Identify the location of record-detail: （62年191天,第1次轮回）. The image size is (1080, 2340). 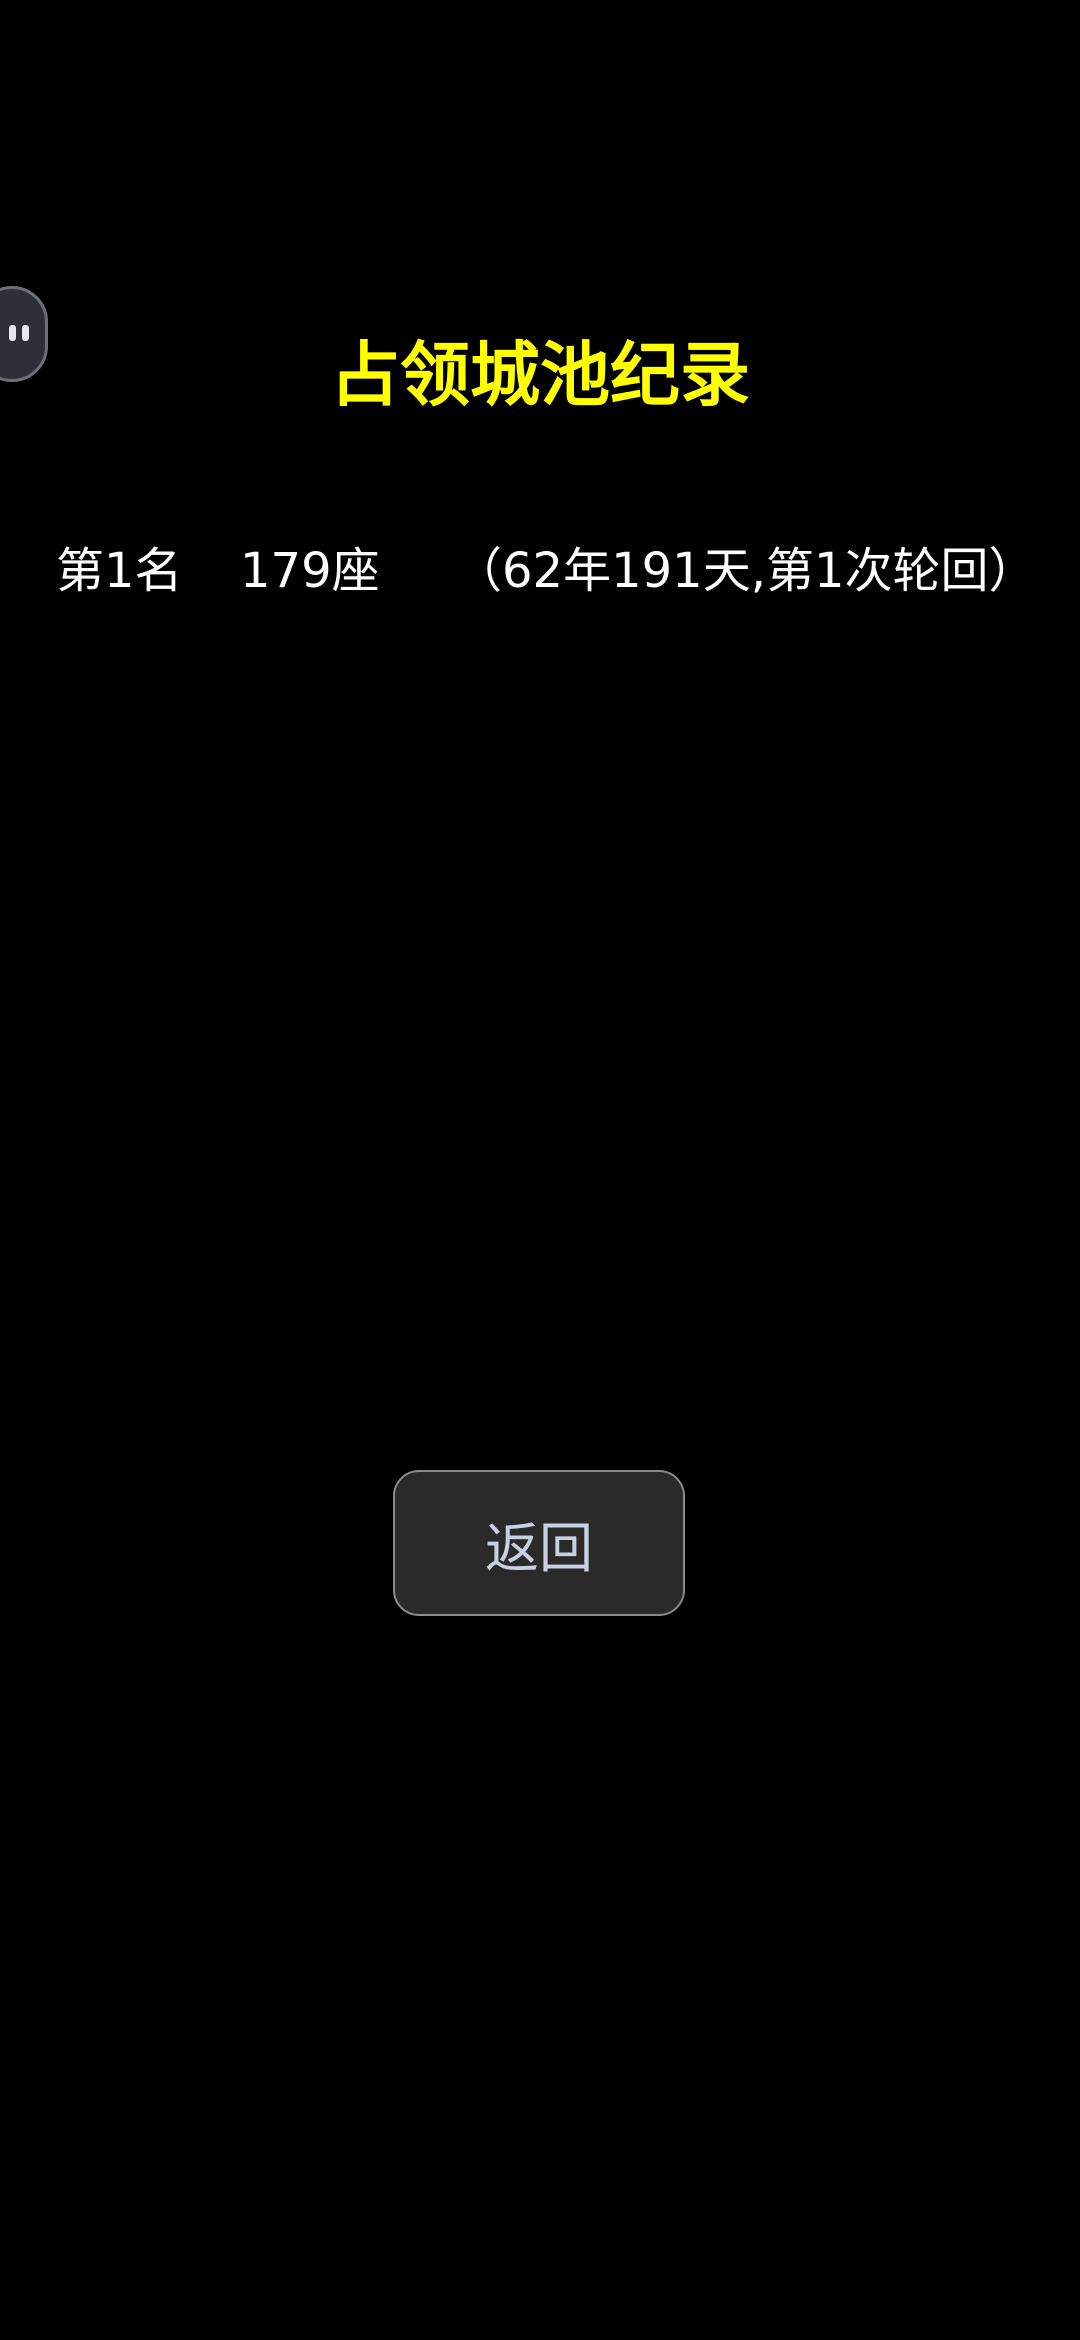
(745, 571).